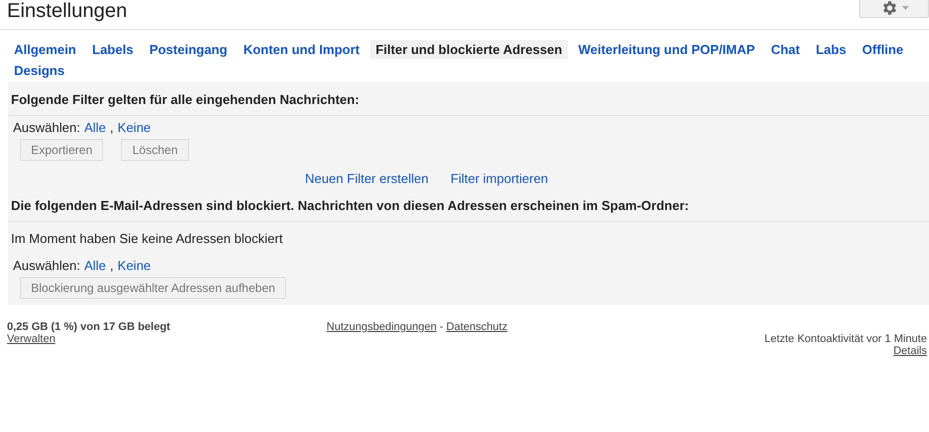 This screenshot has height=432, width=929. What do you see at coordinates (381, 327) in the screenshot?
I see `terms-link: Nutzungsbedingungen` at bounding box center [381, 327].